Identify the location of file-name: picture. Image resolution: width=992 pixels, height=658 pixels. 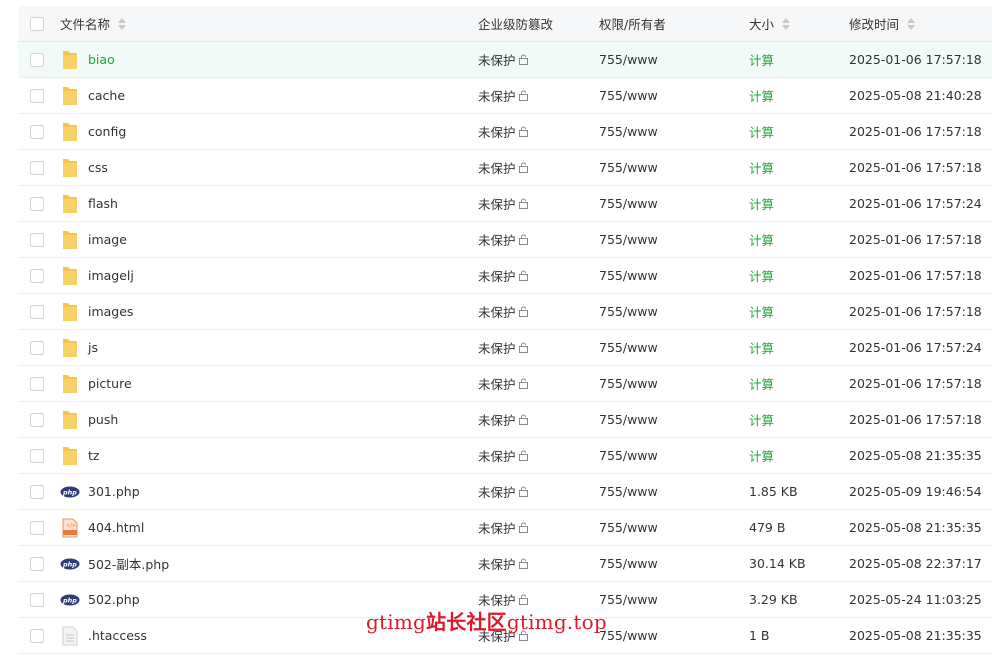
(110, 383).